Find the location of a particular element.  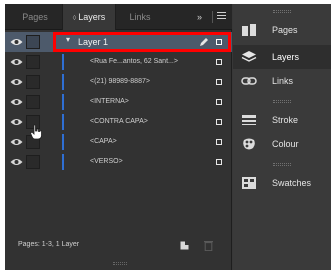

resize-grip is located at coordinates (120, 263).